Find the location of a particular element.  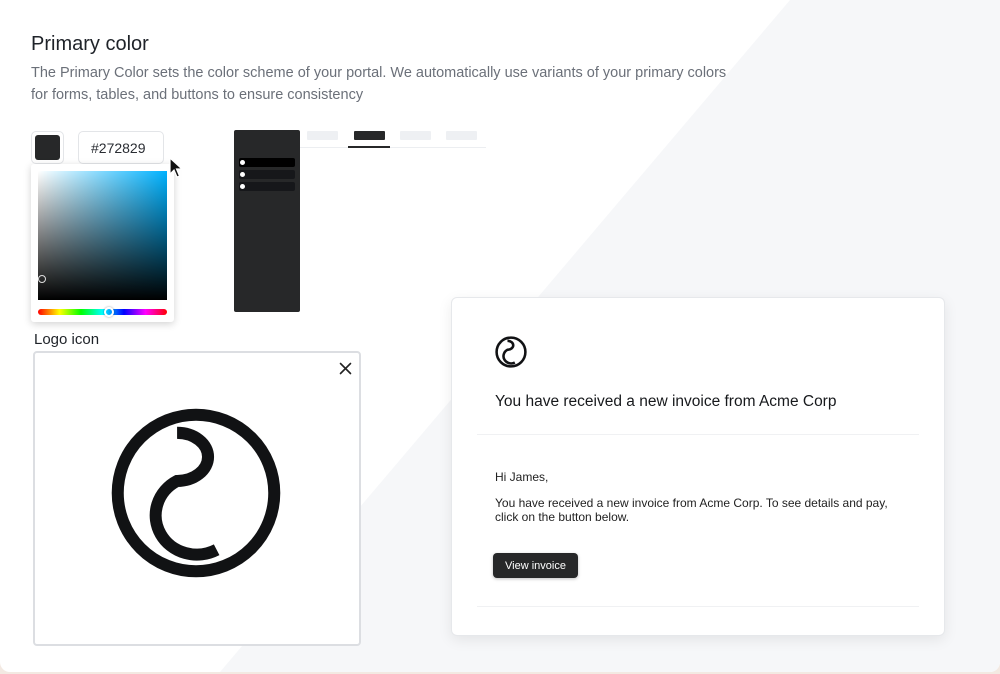

hue-slider is located at coordinates (102, 312).